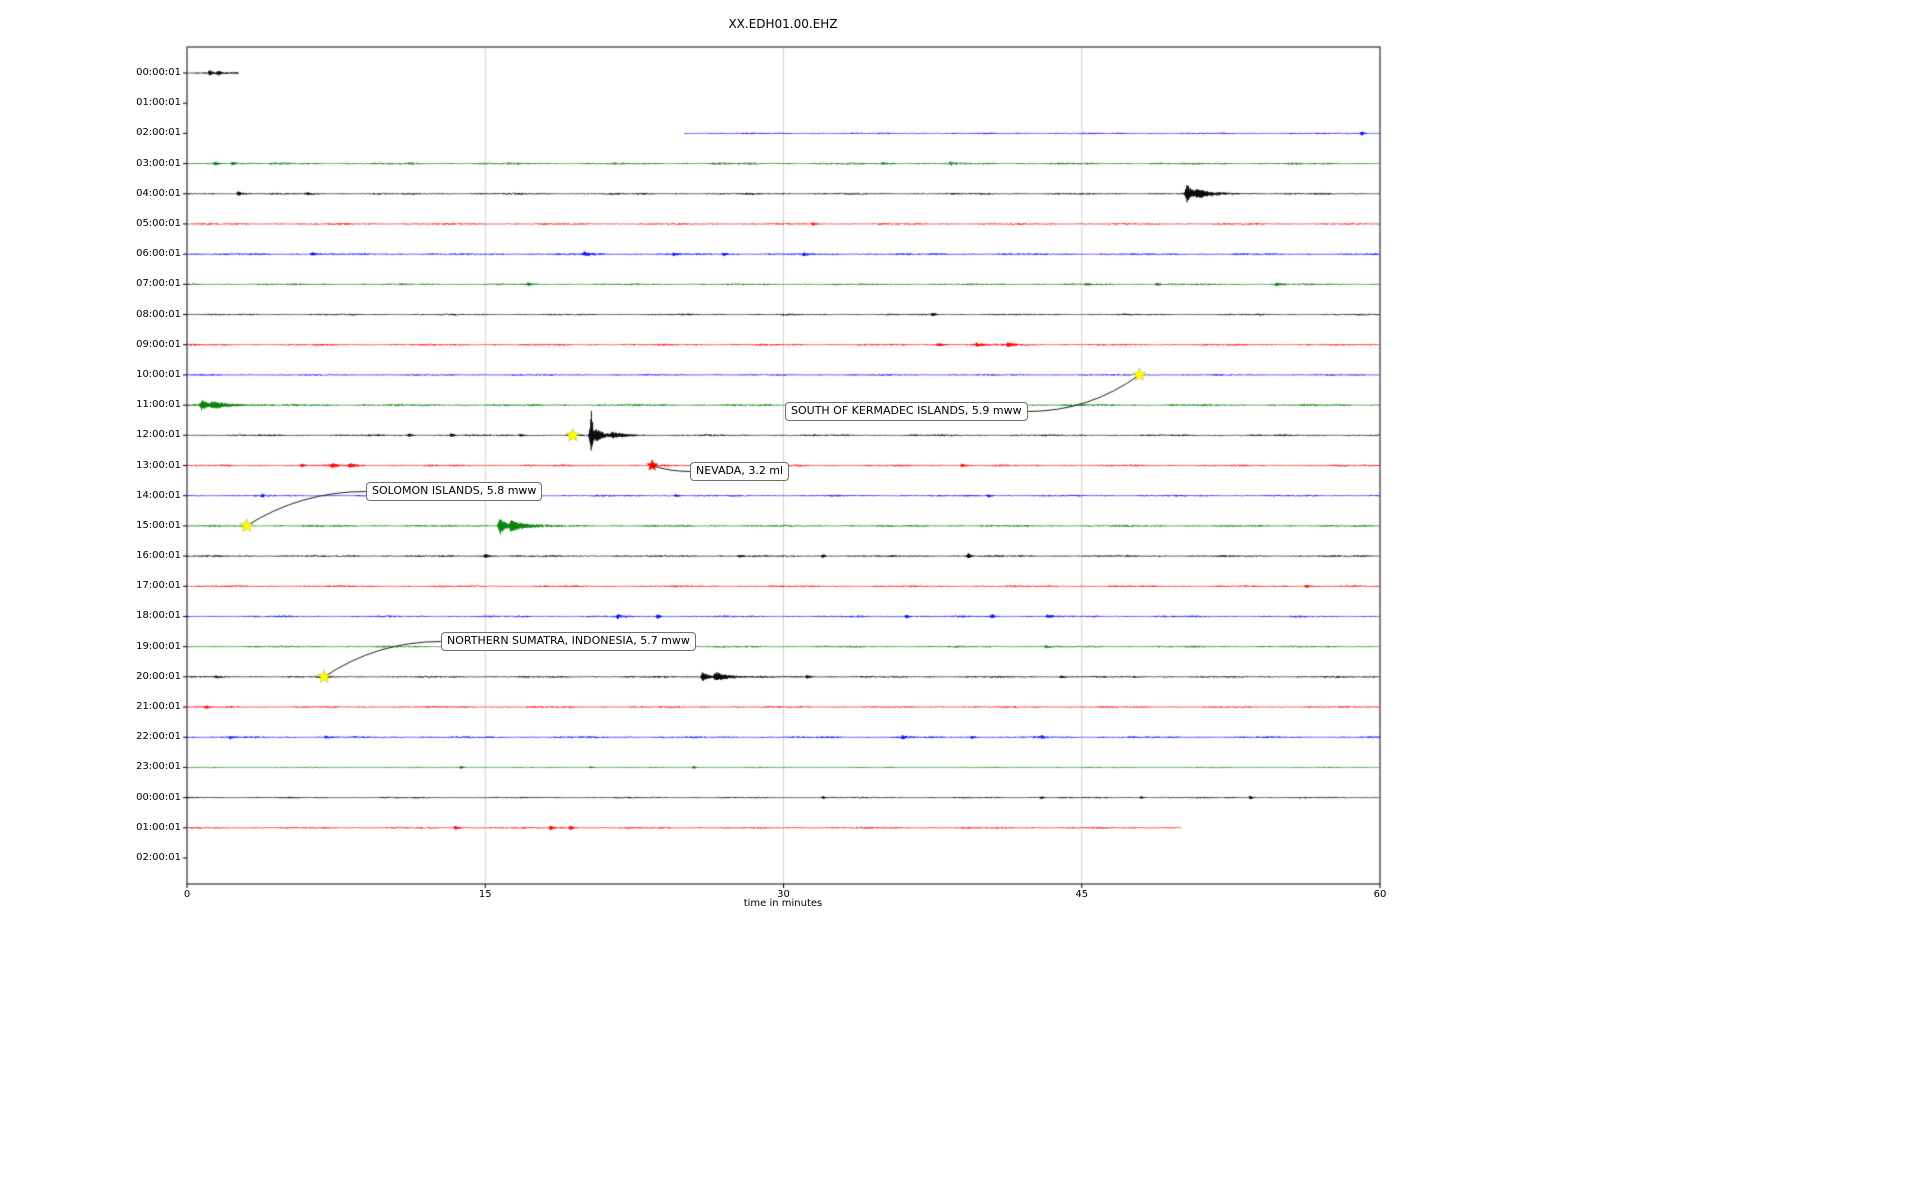  What do you see at coordinates (158, 284) in the screenshot?
I see `y-tick-label: 07:00:01` at bounding box center [158, 284].